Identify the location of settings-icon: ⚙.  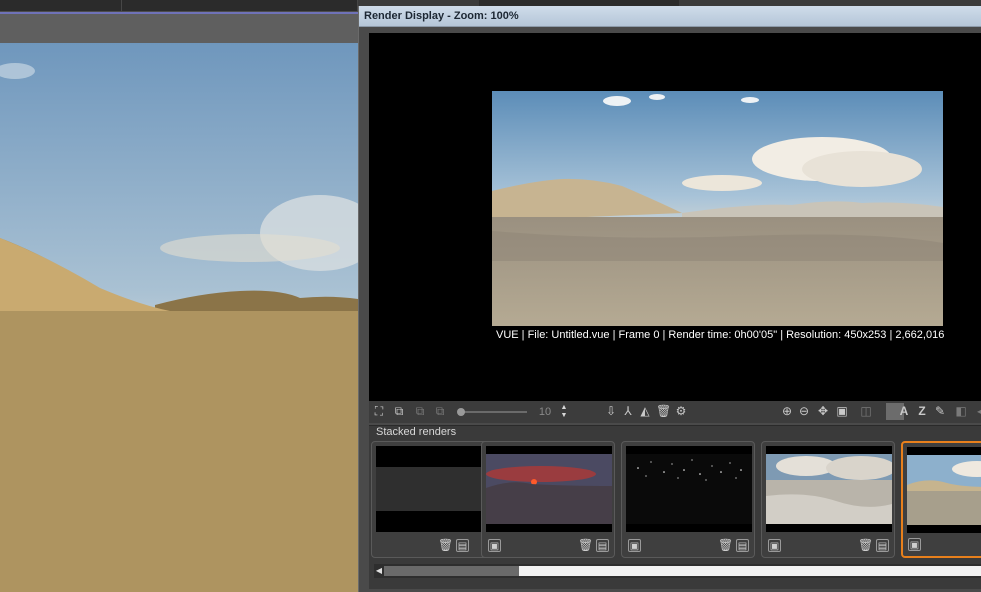
(681, 411).